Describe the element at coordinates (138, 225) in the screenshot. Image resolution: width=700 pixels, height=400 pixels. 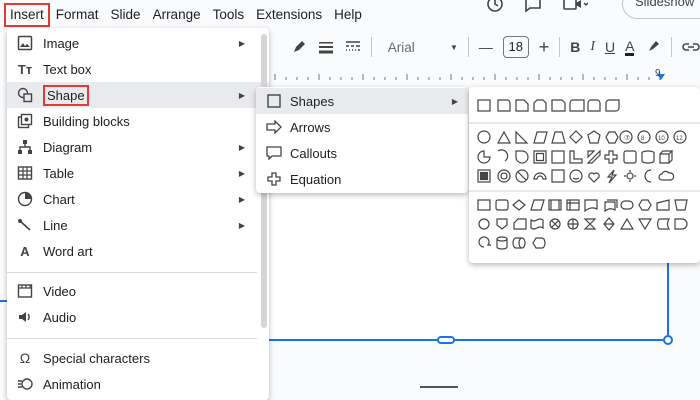
I see `menu-item-line: Line ▶` at that location.